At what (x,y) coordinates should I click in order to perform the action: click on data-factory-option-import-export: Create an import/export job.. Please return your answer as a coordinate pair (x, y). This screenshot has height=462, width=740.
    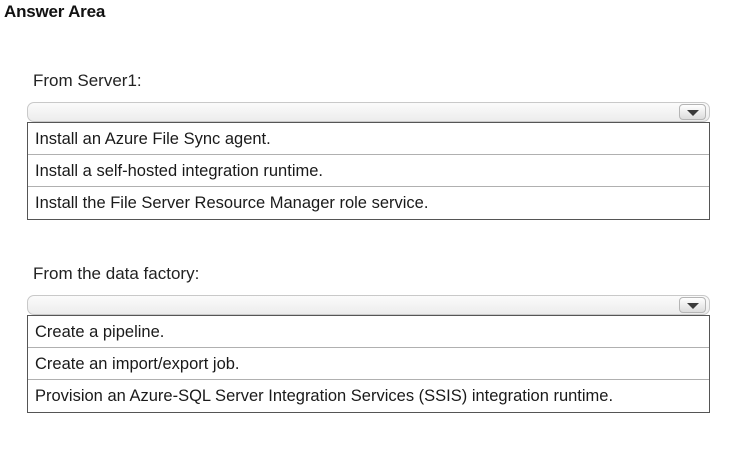
    Looking at the image, I should click on (368, 364).